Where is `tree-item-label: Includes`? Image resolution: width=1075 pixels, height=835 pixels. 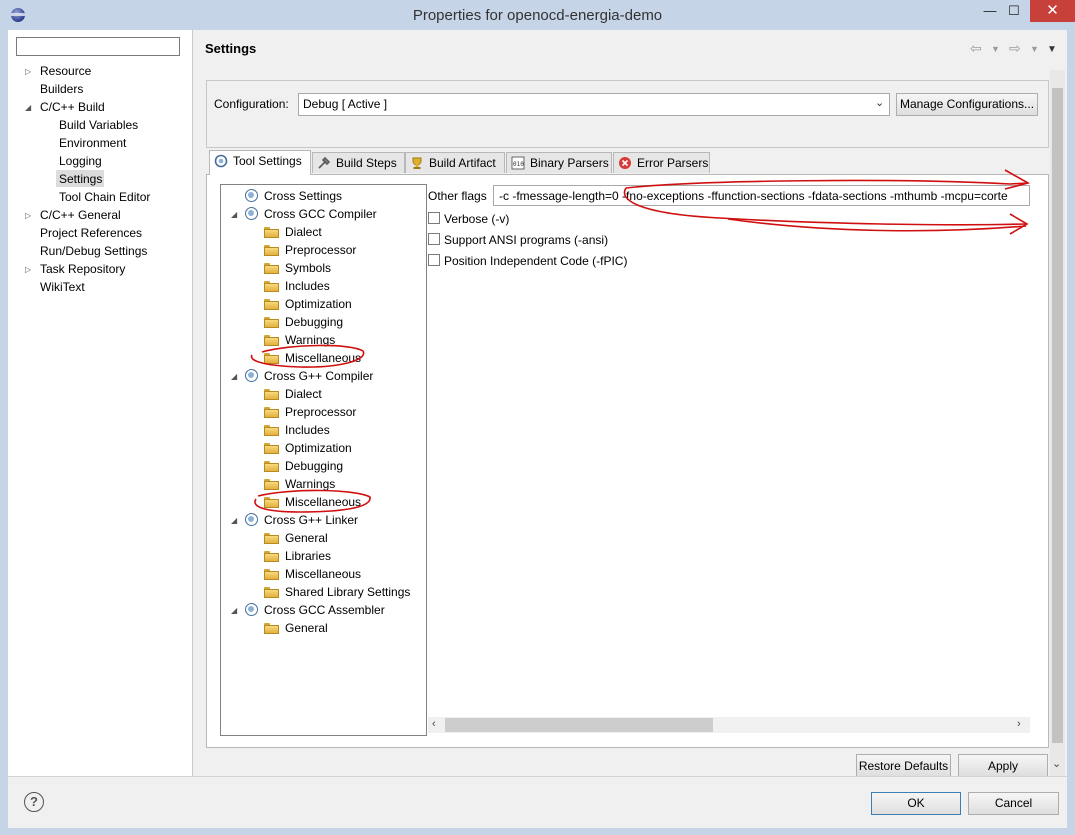 tree-item-label: Includes is located at coordinates (307, 286).